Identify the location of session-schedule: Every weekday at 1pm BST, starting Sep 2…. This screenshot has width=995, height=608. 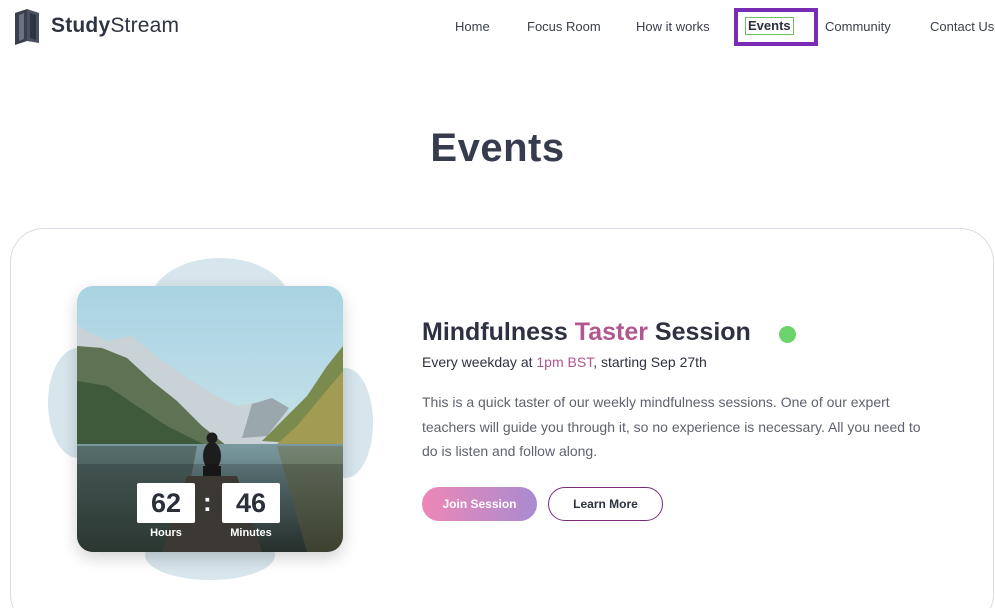
(564, 362).